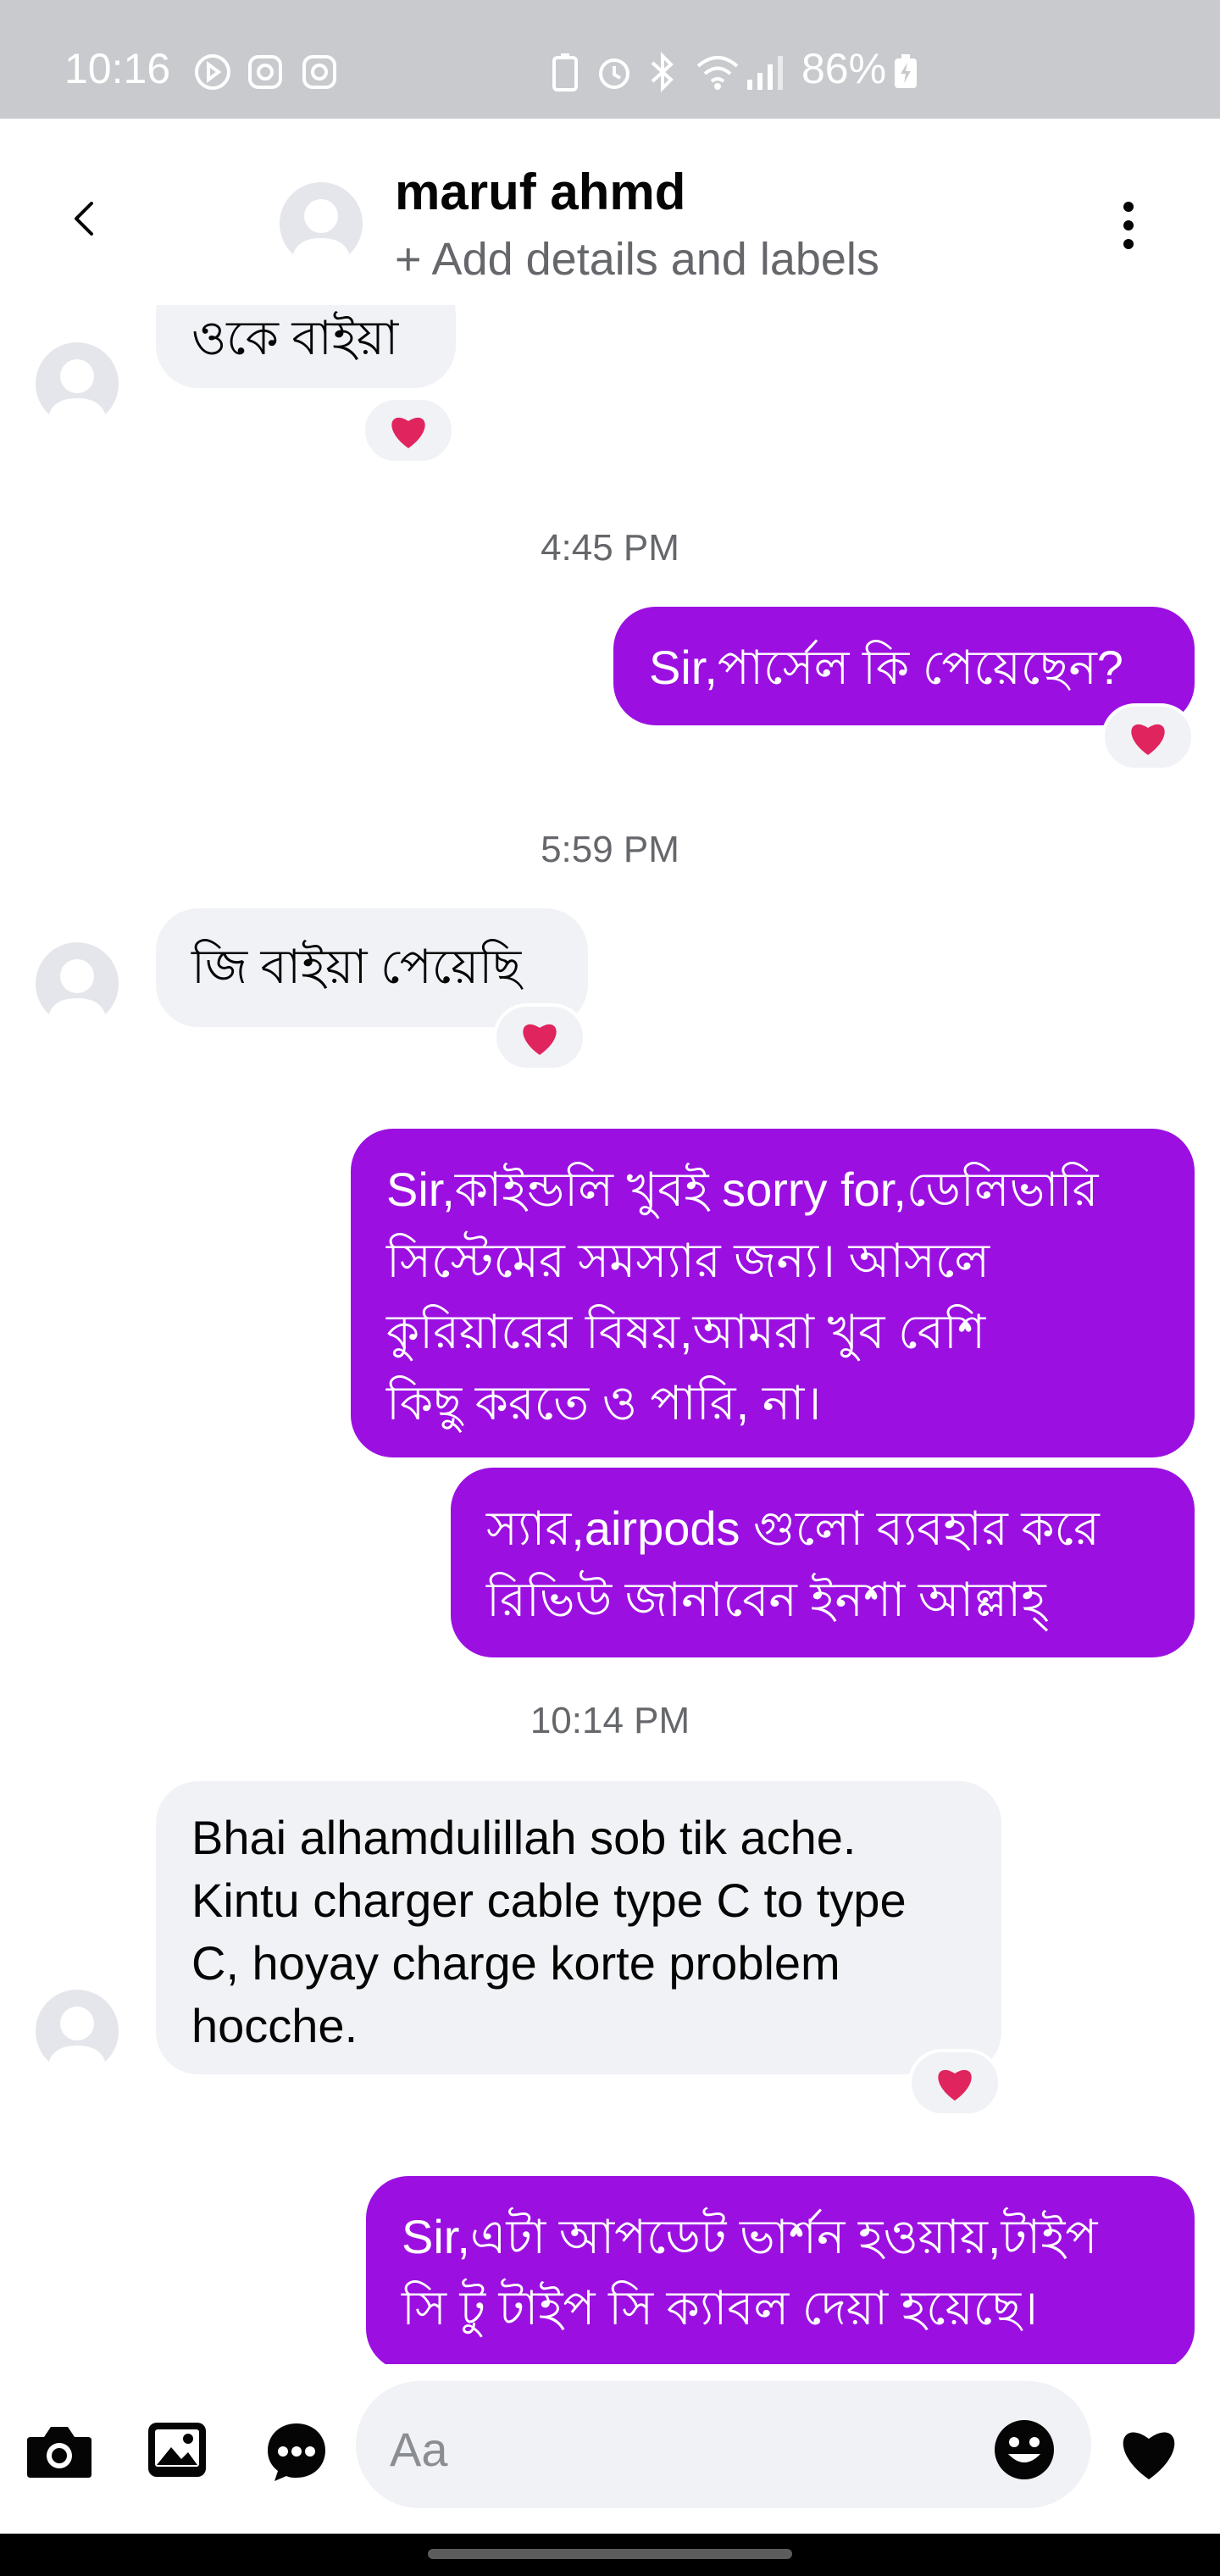  I want to click on charging-battery-icon, so click(906, 71).